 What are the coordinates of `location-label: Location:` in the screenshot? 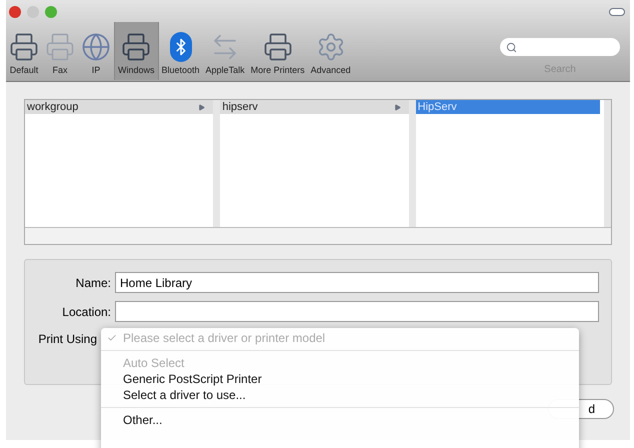 It's located at (86, 312).